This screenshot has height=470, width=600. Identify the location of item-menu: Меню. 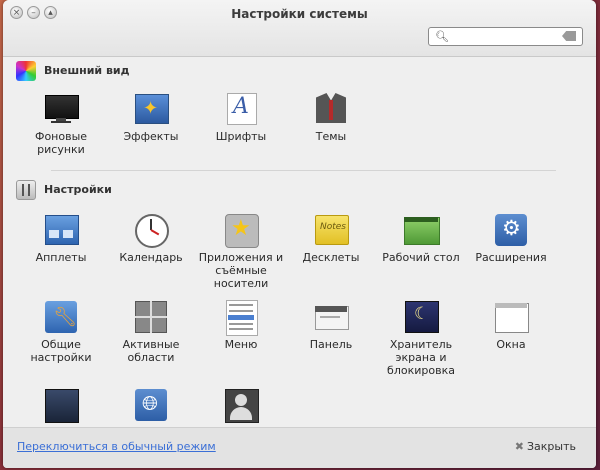
(241, 325).